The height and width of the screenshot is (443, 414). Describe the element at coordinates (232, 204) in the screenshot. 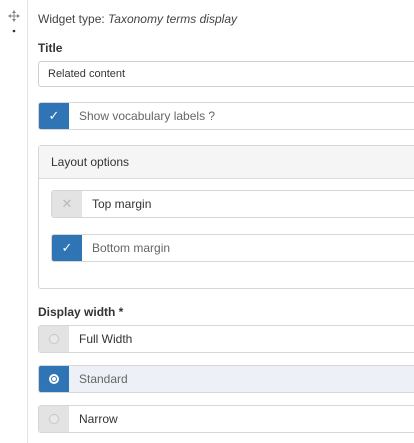

I see `top-margin-checkbox: ✕ Top margin` at that location.